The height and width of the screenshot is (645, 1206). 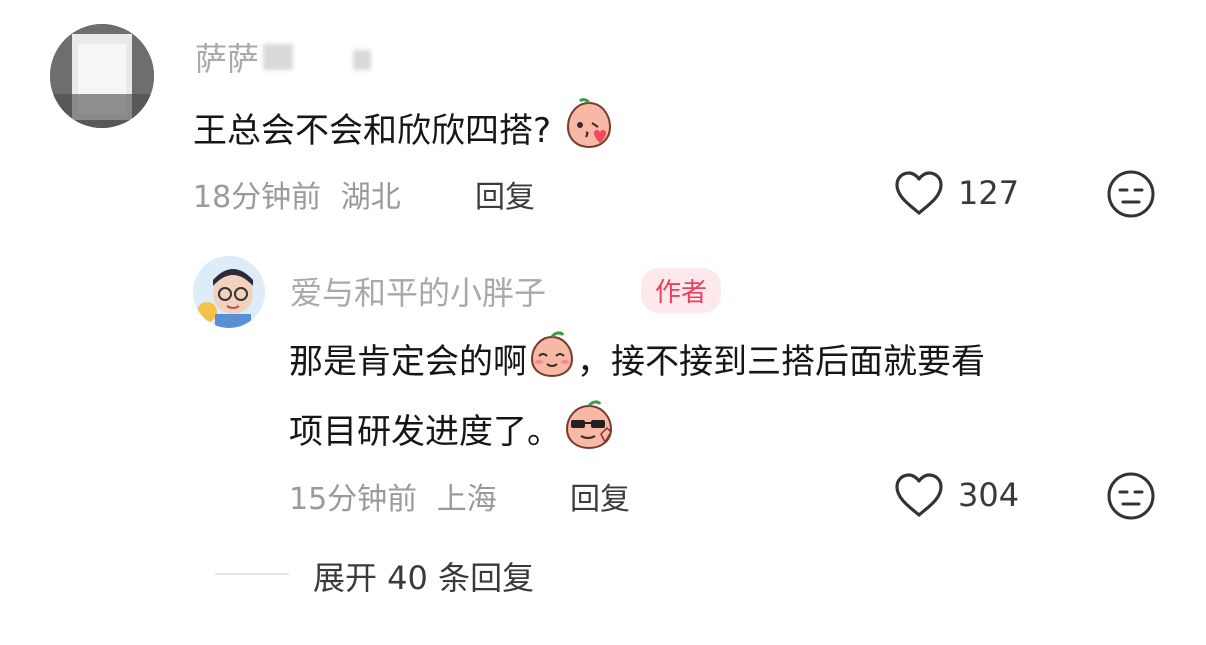 What do you see at coordinates (589, 433) in the screenshot?
I see `sunglasses-emoji-icon` at bounding box center [589, 433].